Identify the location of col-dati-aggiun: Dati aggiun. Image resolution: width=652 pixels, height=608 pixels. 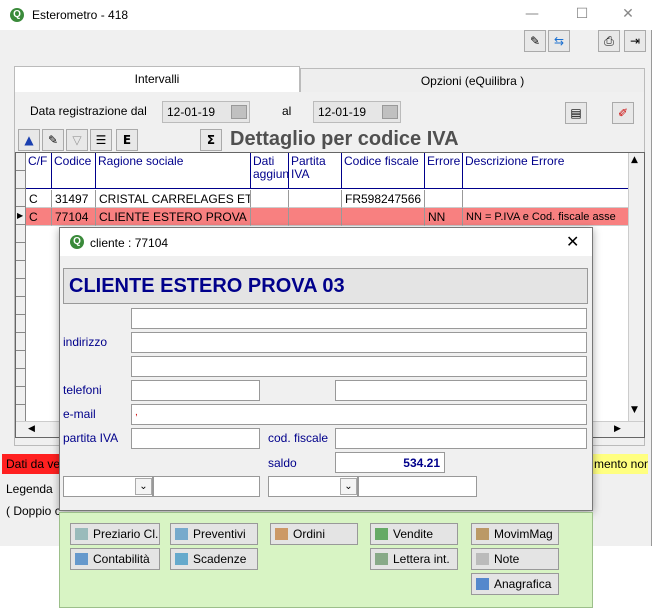
(270, 171).